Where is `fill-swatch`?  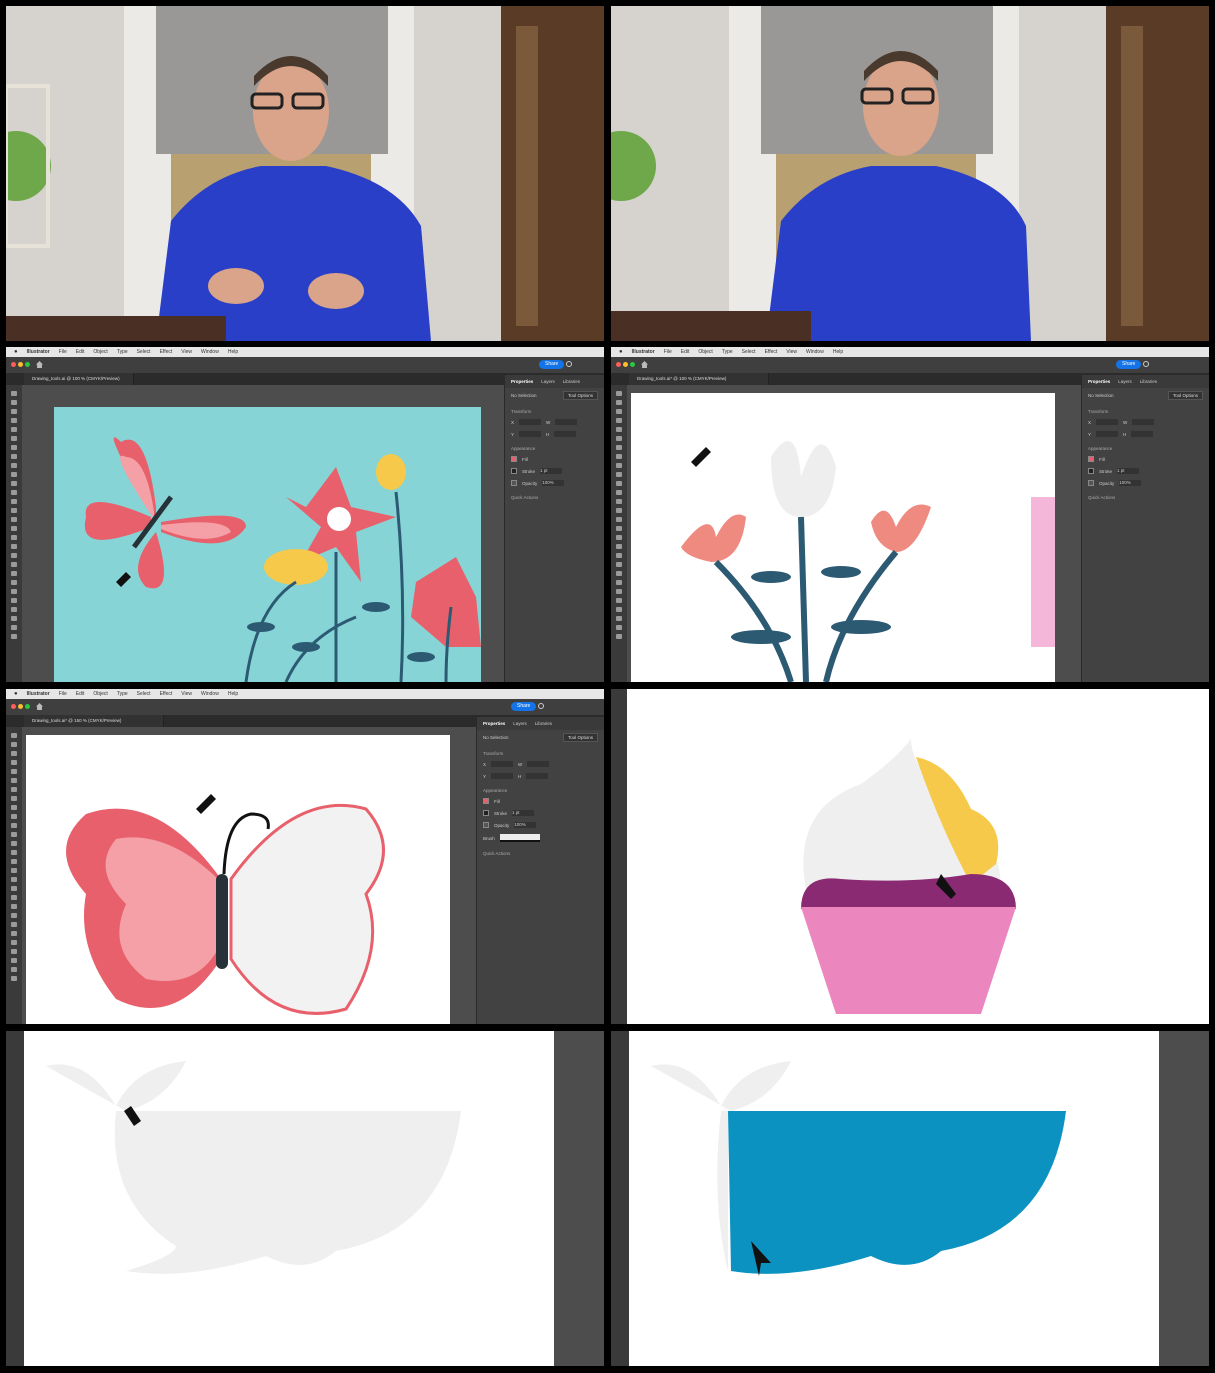 fill-swatch is located at coordinates (486, 801).